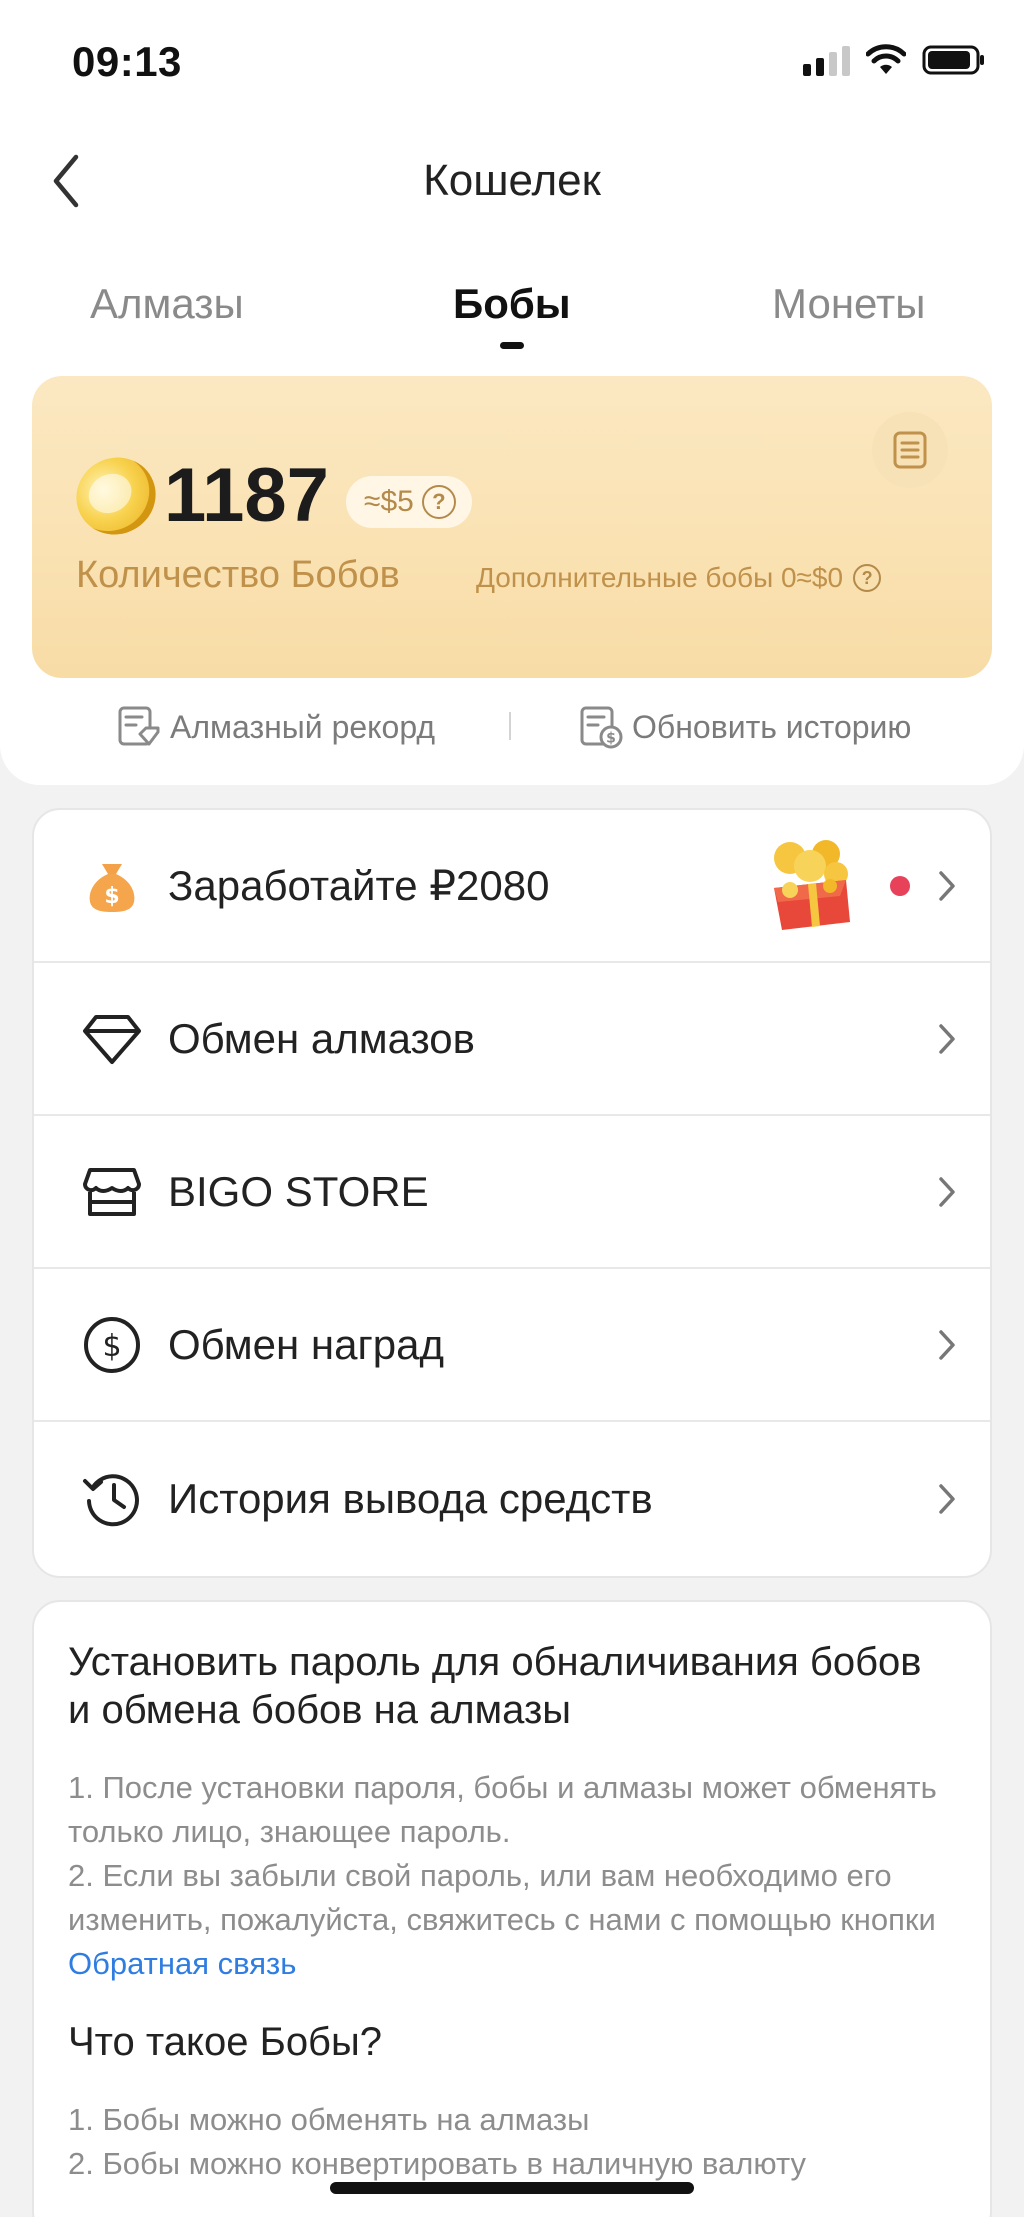 This screenshot has width=1024, height=2217. What do you see at coordinates (246, 495) in the screenshot?
I see `bean-balance: 1187` at bounding box center [246, 495].